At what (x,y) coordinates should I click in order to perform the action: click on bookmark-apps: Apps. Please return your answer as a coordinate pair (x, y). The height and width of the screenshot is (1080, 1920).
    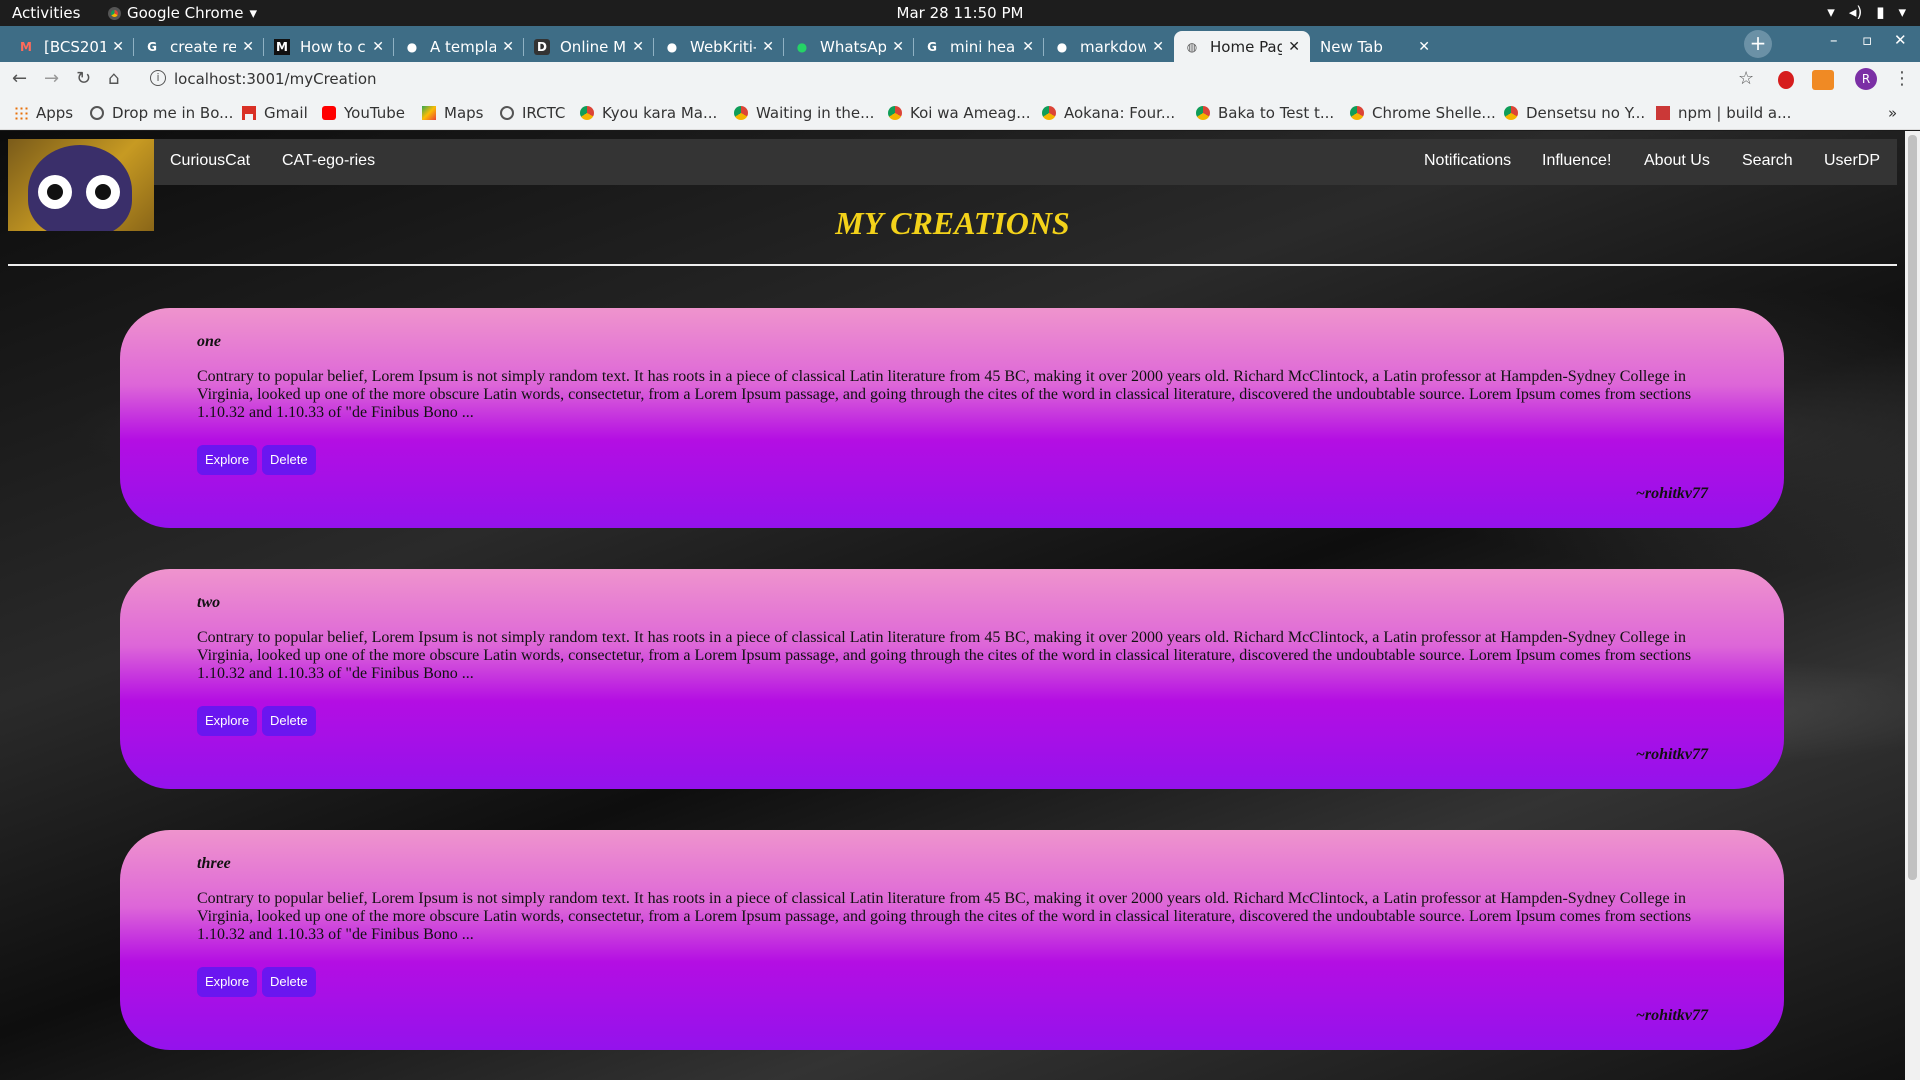
    Looking at the image, I should click on (43, 113).